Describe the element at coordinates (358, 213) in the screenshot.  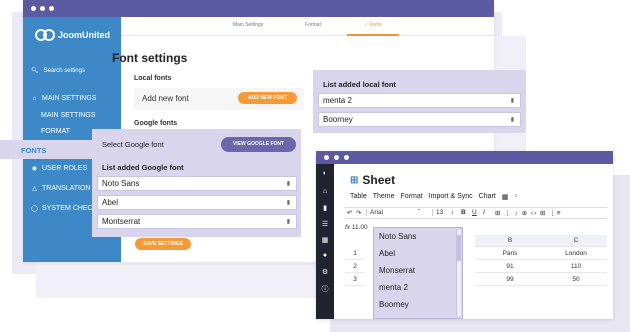
I see `redo-icon: ↷` at that location.